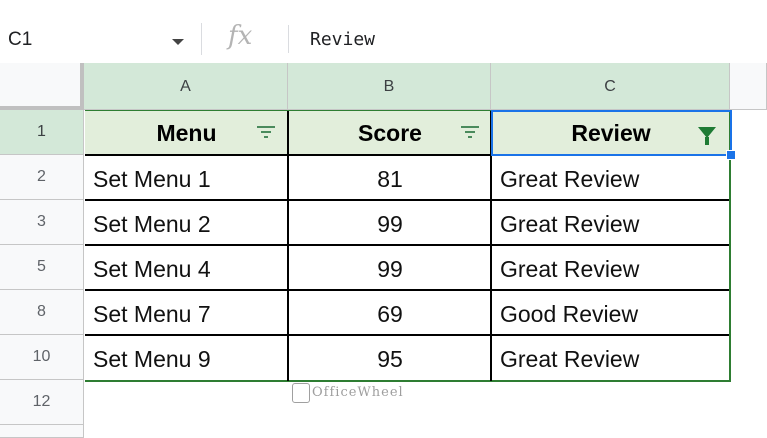 Image resolution: width=767 pixels, height=438 pixels. What do you see at coordinates (610, 86) in the screenshot?
I see `column-header-c: C` at bounding box center [610, 86].